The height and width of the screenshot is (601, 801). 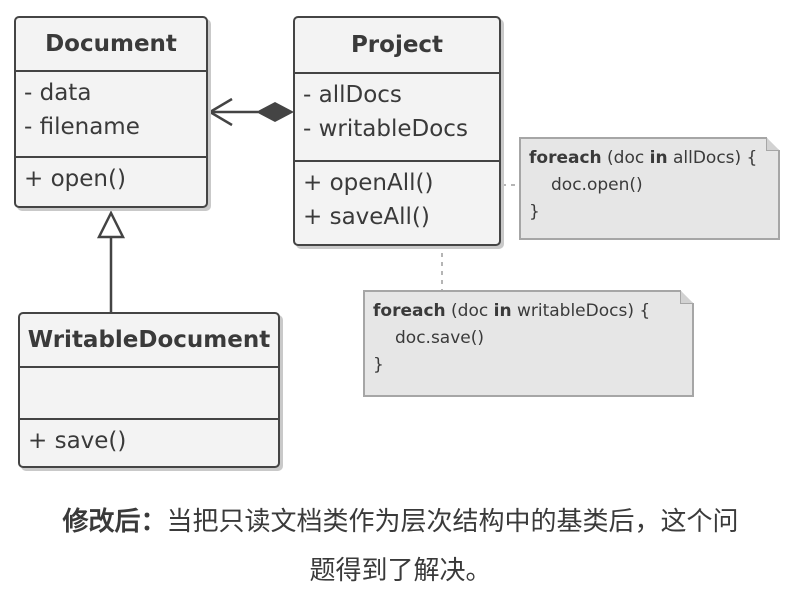 I want to click on document-methods: + open(), so click(x=111, y=177).